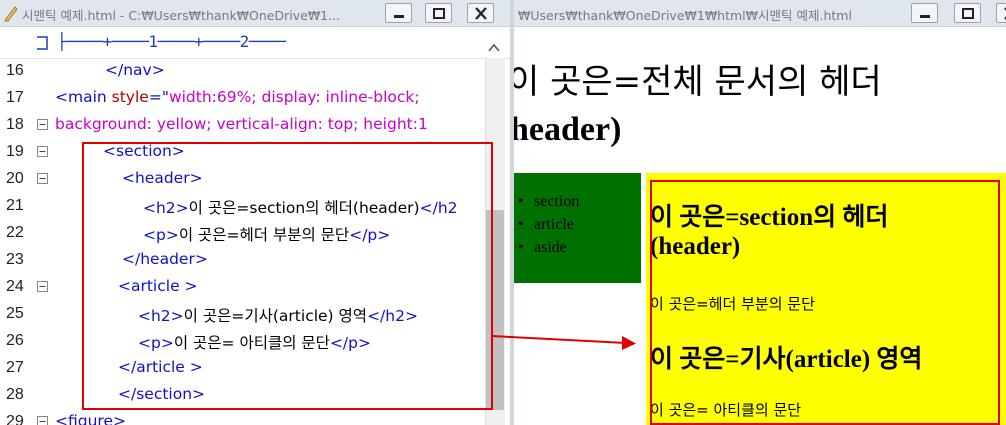 The width and height of the screenshot is (1006, 425). Describe the element at coordinates (15, 70) in the screenshot. I see `line-number: 16` at that location.